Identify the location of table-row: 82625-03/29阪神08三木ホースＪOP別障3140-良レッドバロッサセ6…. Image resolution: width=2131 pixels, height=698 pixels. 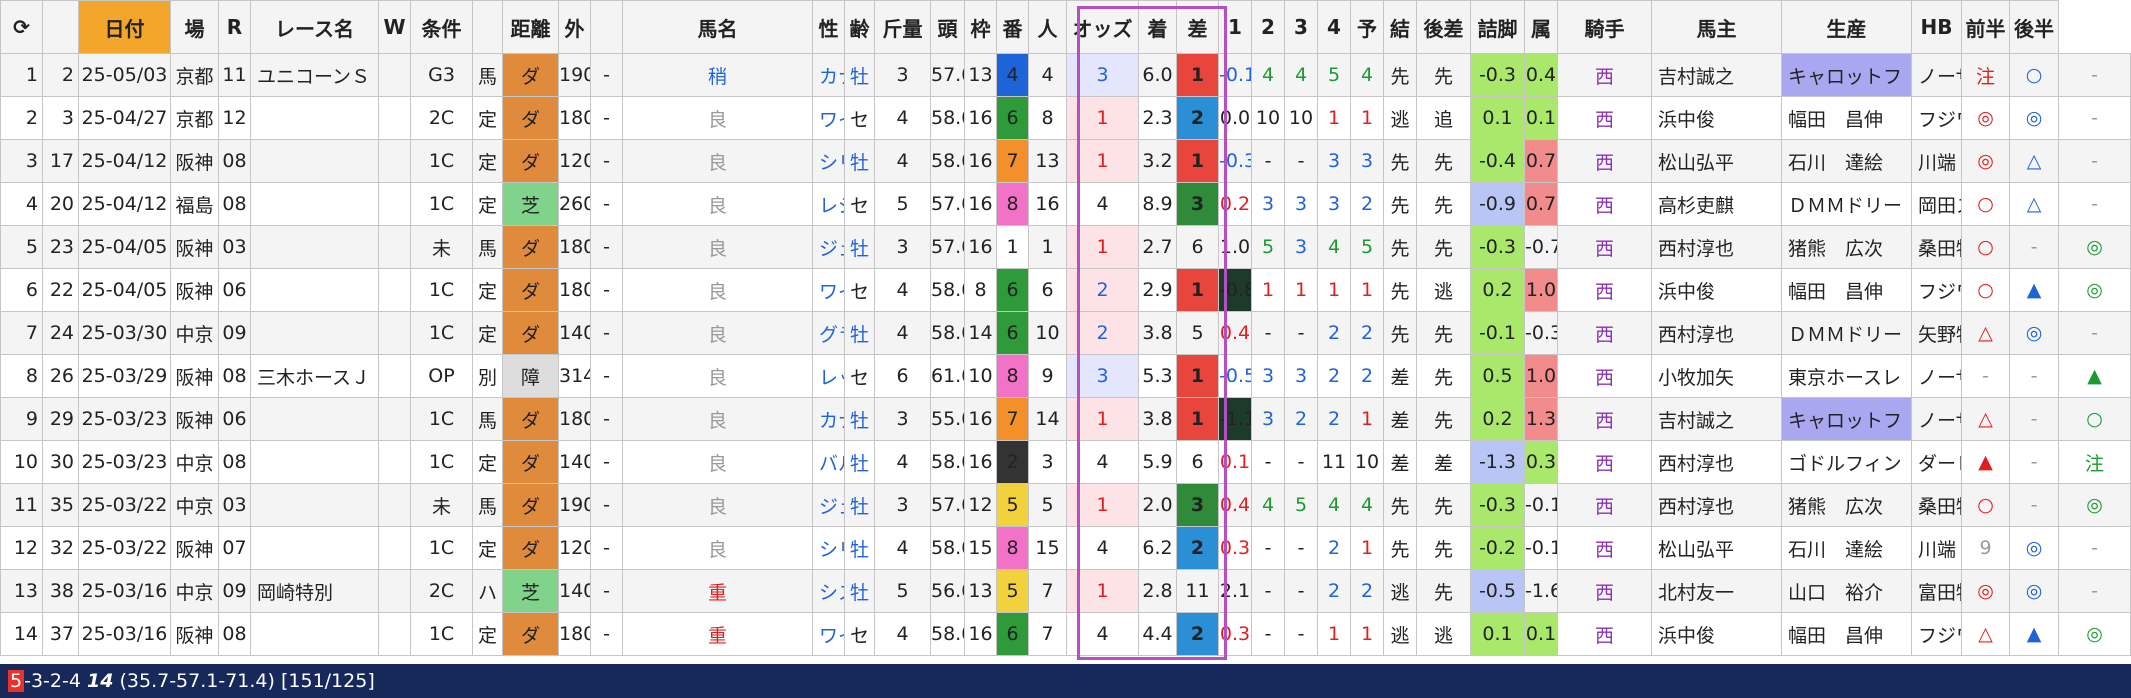
(1065, 376).